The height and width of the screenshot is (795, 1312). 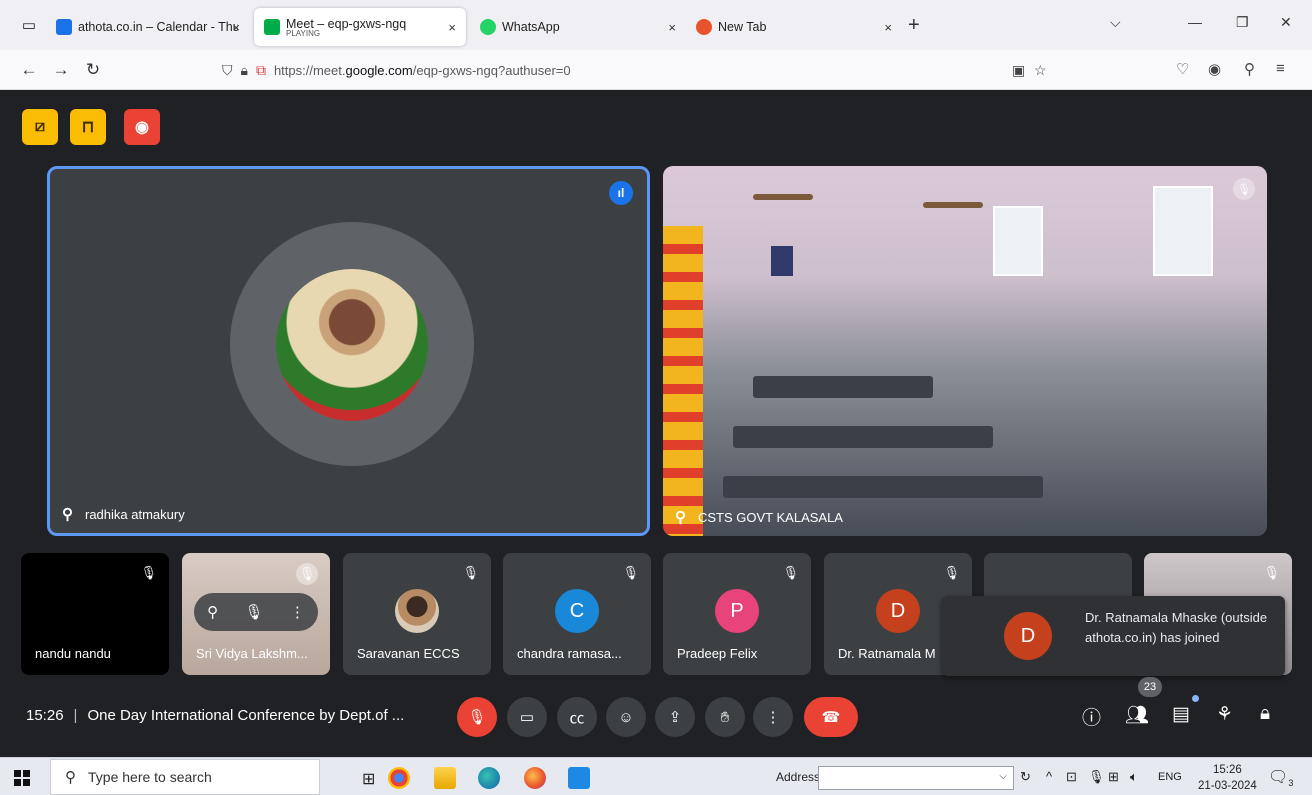 What do you see at coordinates (717, 653) in the screenshot?
I see `participant-name: Pradeep Felix` at bounding box center [717, 653].